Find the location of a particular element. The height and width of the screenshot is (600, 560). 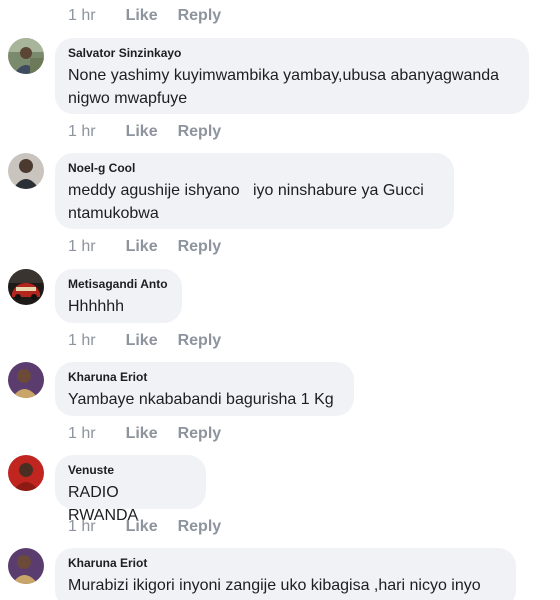

car-photo-avatar-icon is located at coordinates (26, 287).